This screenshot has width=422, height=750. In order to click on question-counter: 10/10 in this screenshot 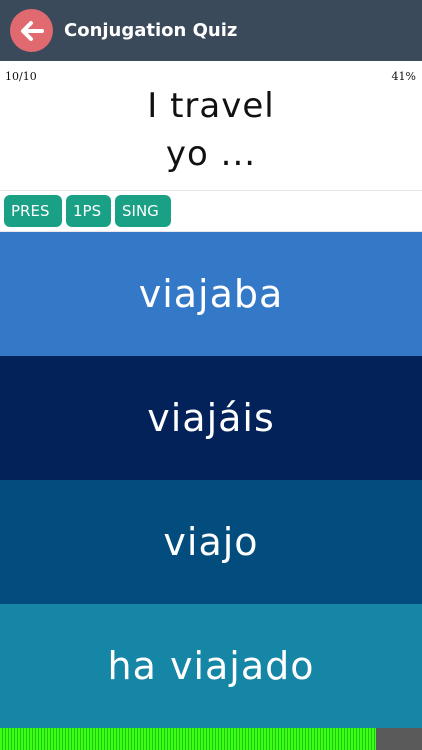, I will do `click(21, 76)`.